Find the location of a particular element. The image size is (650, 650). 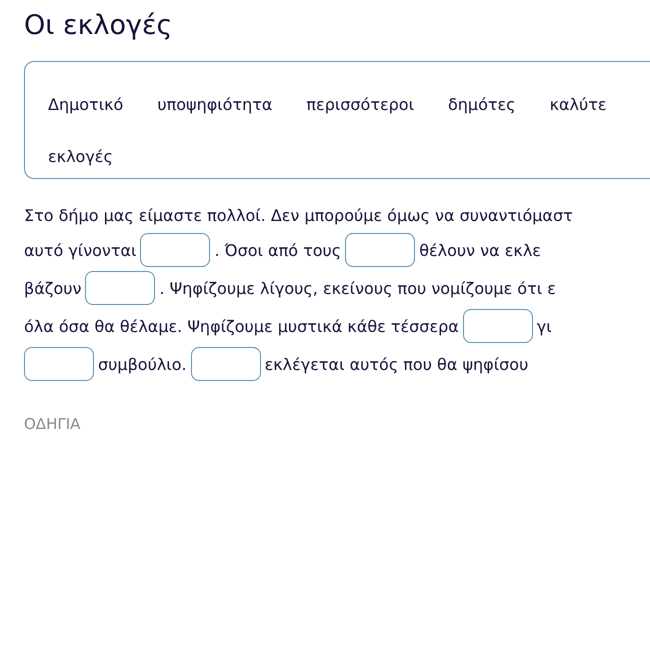

passage-text: αυτό γίνονται is located at coordinates (80, 250).